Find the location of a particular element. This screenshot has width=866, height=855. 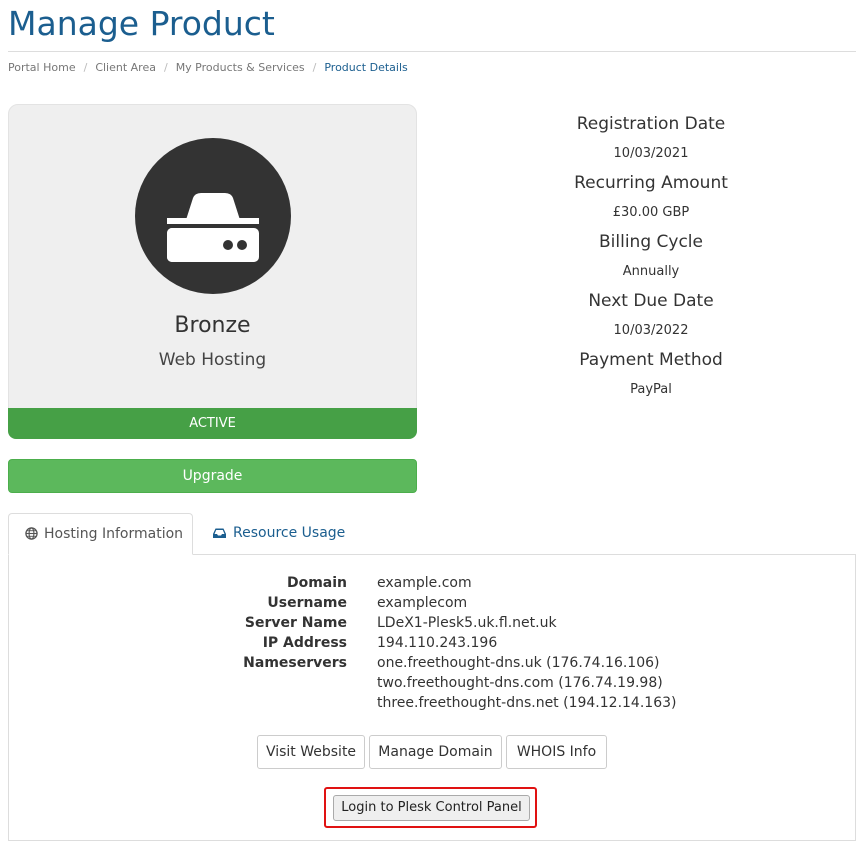

nameservers-label: Nameservers is located at coordinates (295, 663).